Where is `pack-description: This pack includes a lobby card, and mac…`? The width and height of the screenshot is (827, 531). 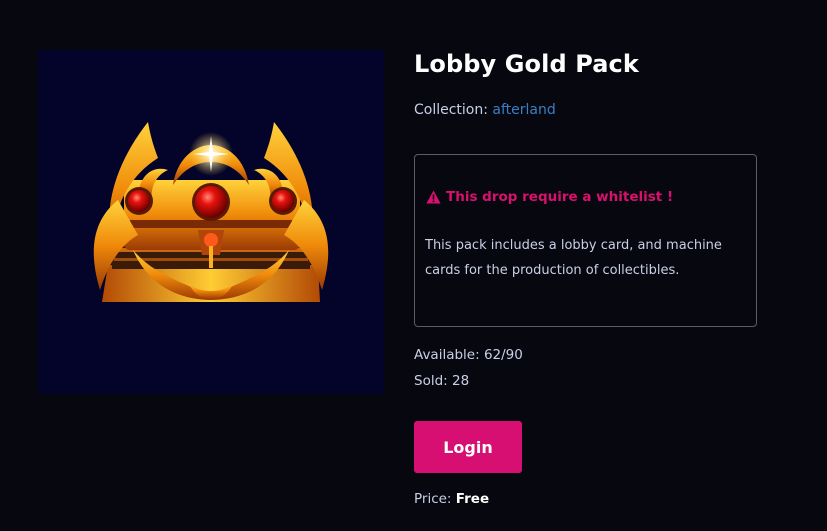 pack-description: This pack includes a lobby card, and mac… is located at coordinates (573, 258).